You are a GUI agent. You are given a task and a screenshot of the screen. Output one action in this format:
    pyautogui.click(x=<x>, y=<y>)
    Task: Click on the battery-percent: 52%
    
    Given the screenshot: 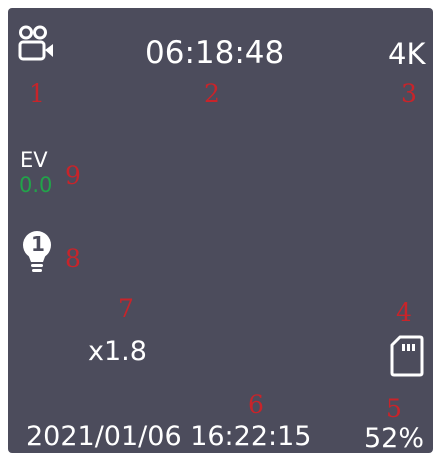 What is the action you would take?
    pyautogui.click(x=394, y=438)
    